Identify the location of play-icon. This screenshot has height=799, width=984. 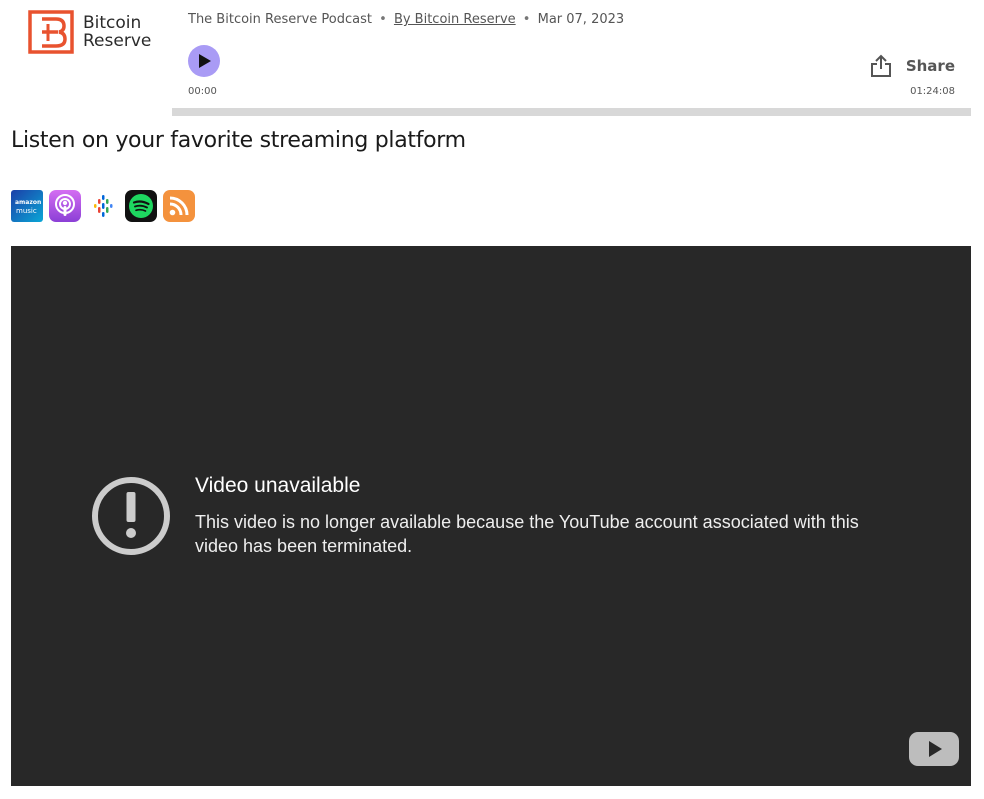
(205, 61).